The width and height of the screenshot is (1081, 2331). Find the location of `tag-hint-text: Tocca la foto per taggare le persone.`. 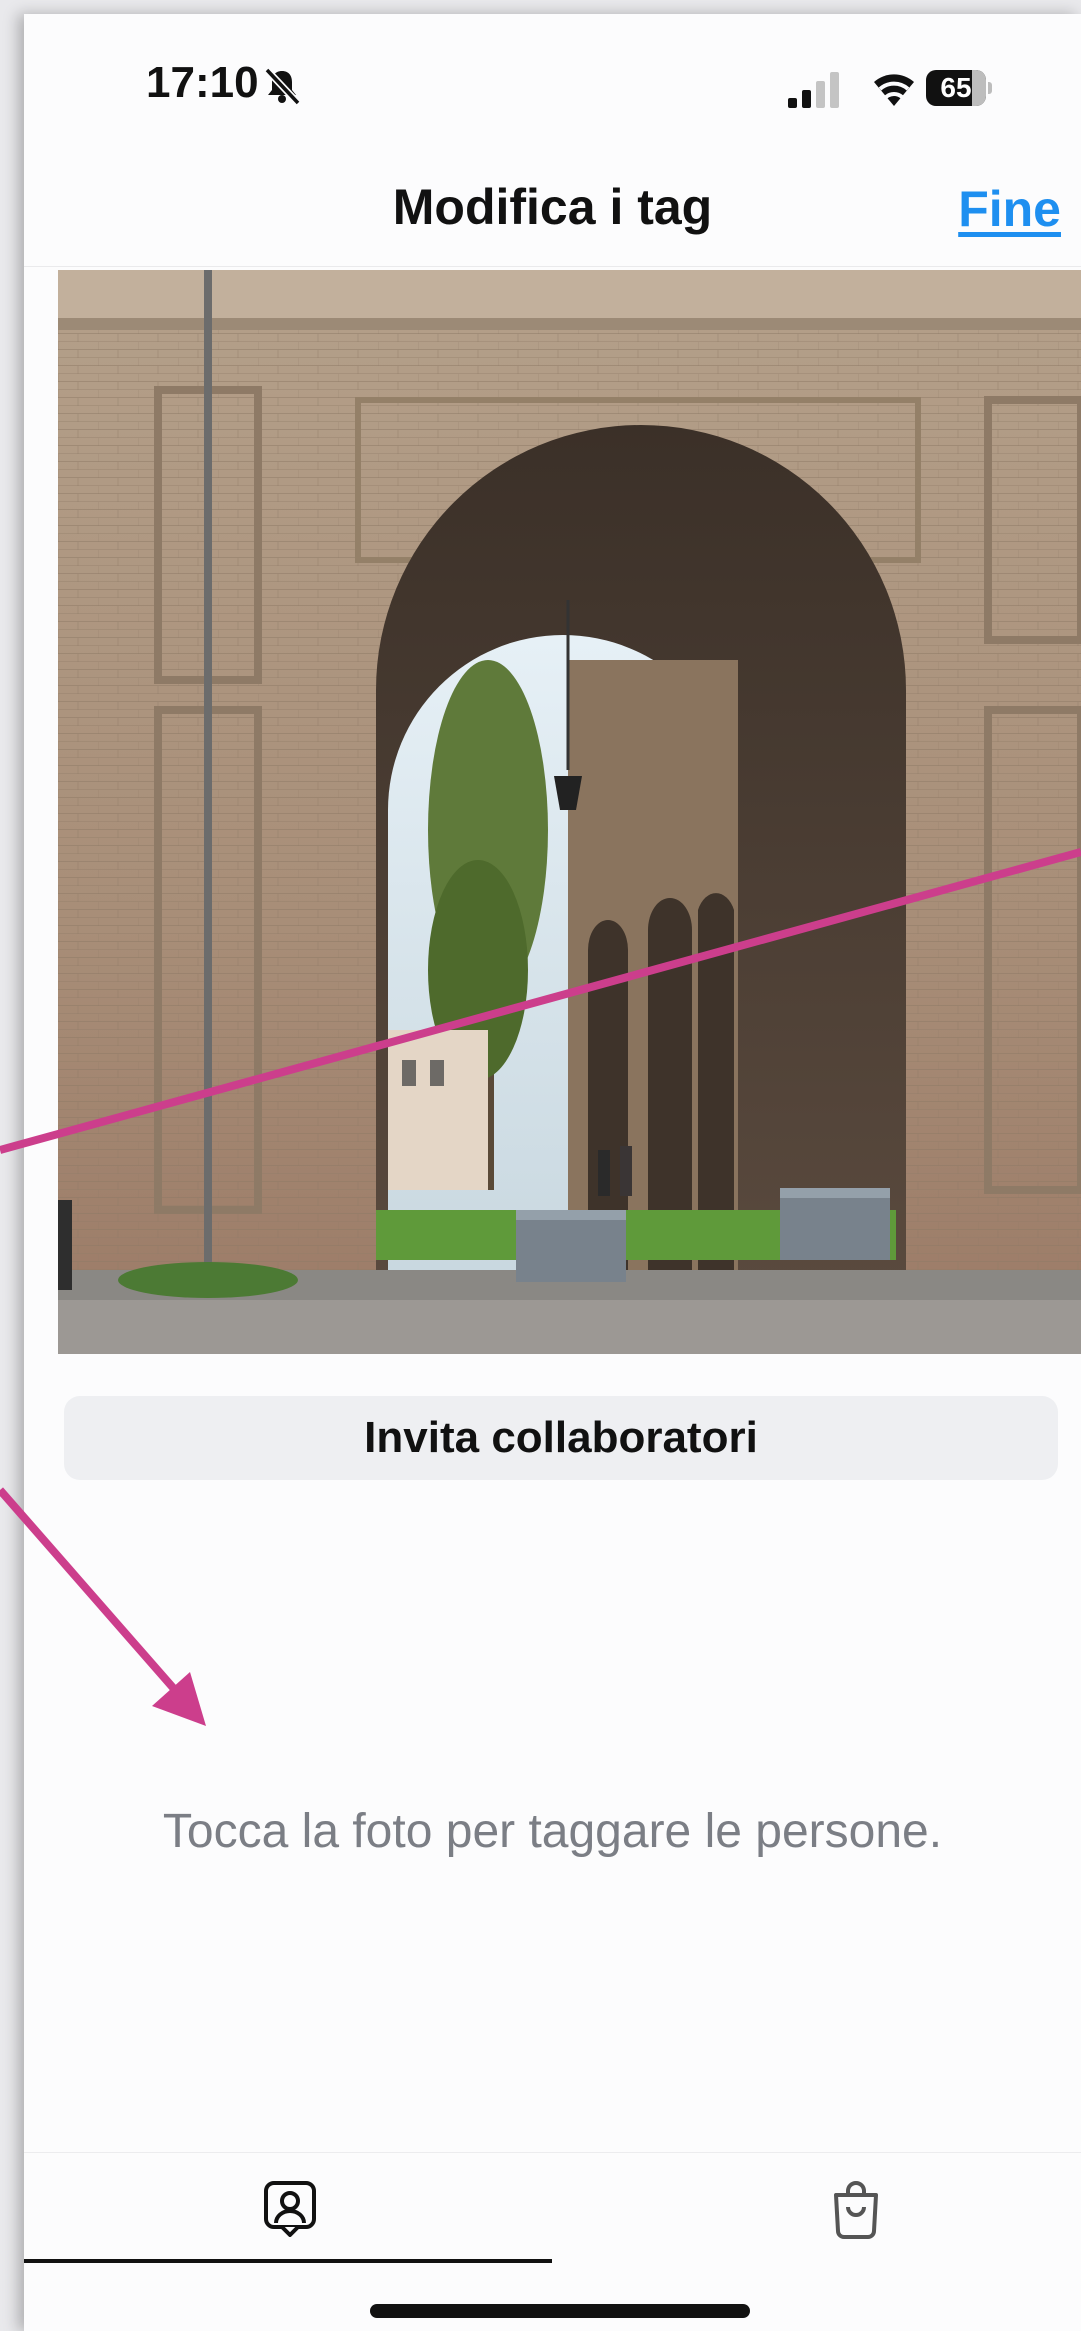

tag-hint-text: Tocca la foto per taggare le persone. is located at coordinates (552, 1831).